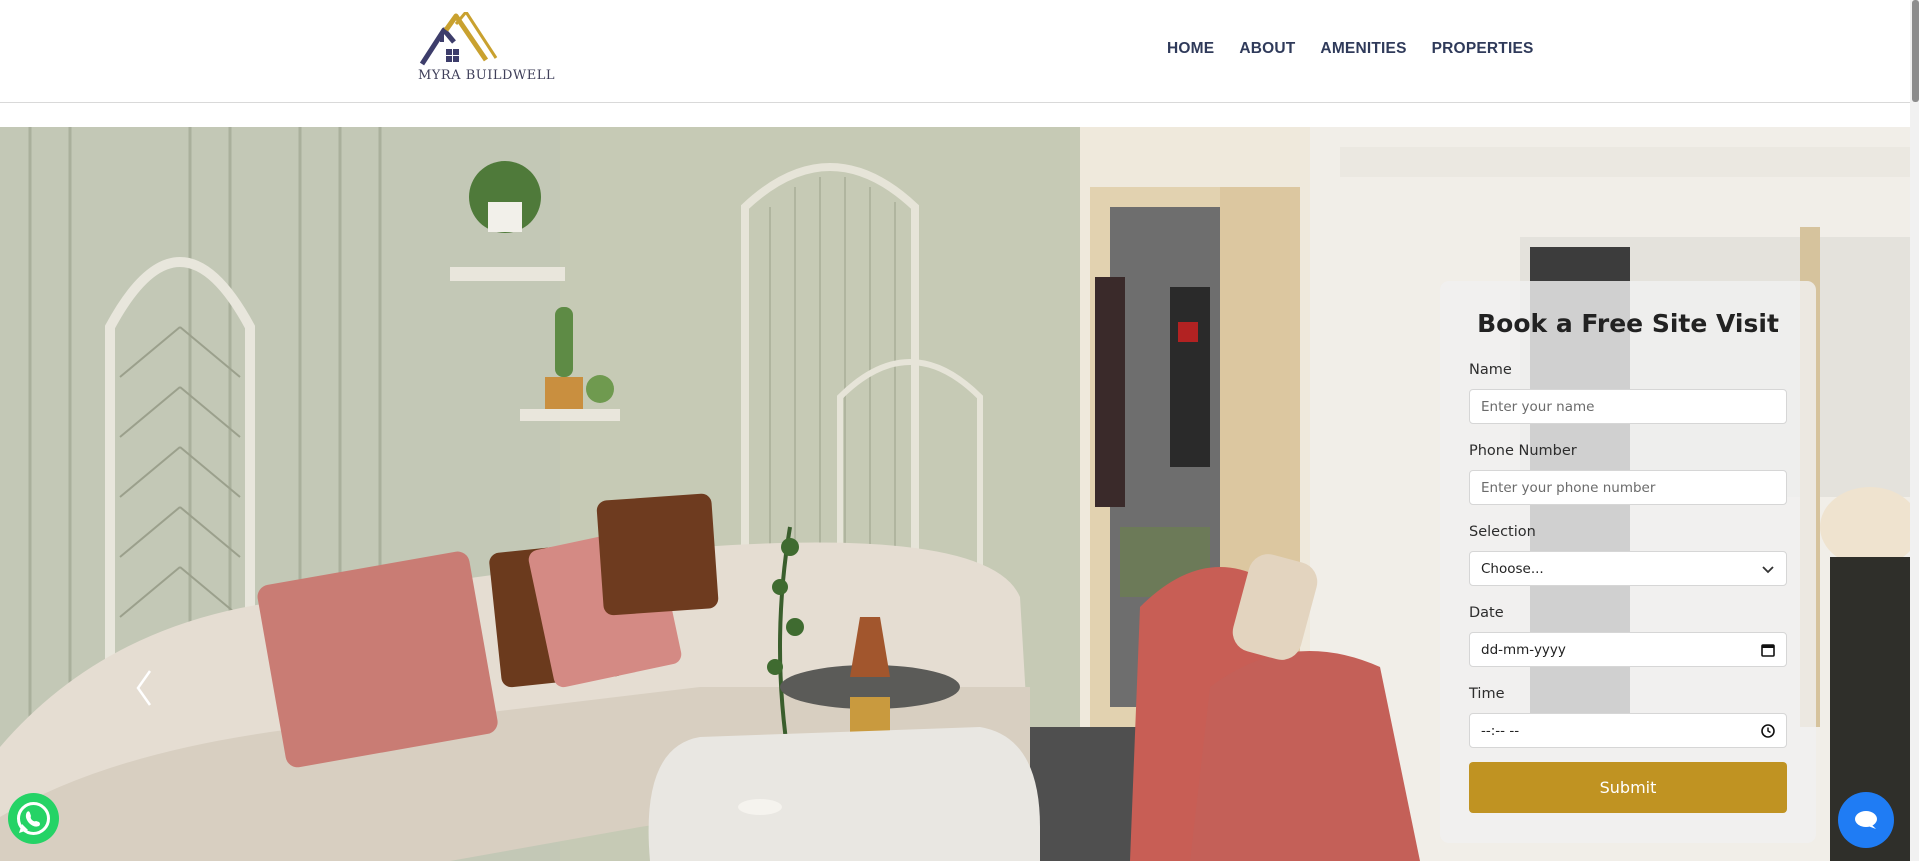 The image size is (1919, 861). What do you see at coordinates (1628, 787) in the screenshot?
I see `submit-button: Submit` at bounding box center [1628, 787].